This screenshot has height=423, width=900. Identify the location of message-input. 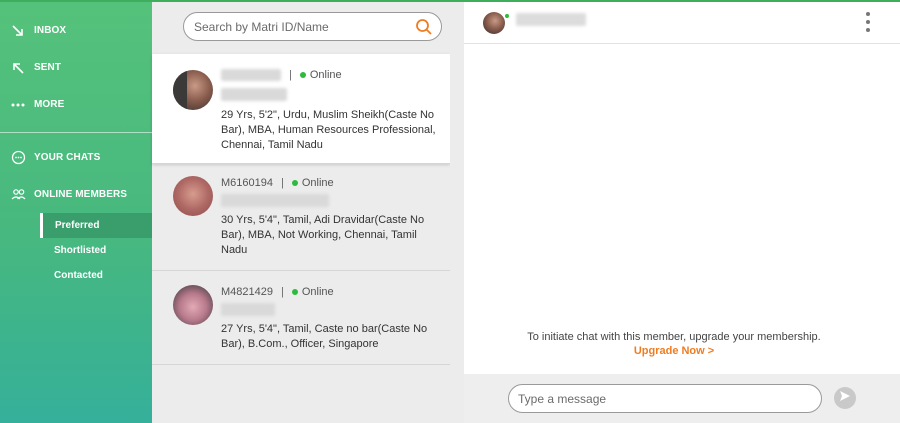
(665, 398).